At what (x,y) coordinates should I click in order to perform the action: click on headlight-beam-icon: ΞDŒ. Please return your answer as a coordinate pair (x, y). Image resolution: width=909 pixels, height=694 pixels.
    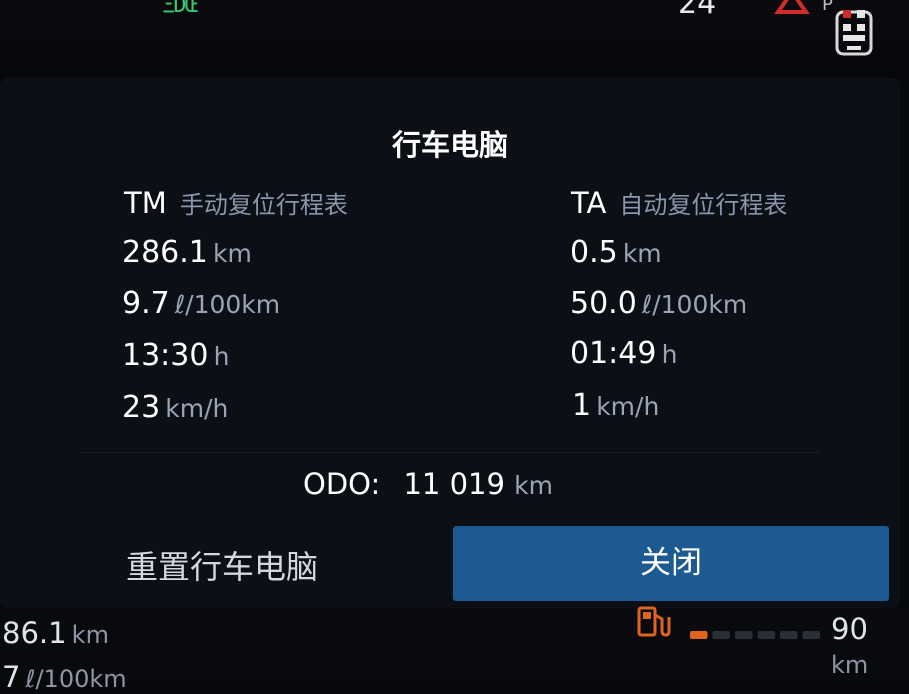
    Looking at the image, I should click on (180, 9).